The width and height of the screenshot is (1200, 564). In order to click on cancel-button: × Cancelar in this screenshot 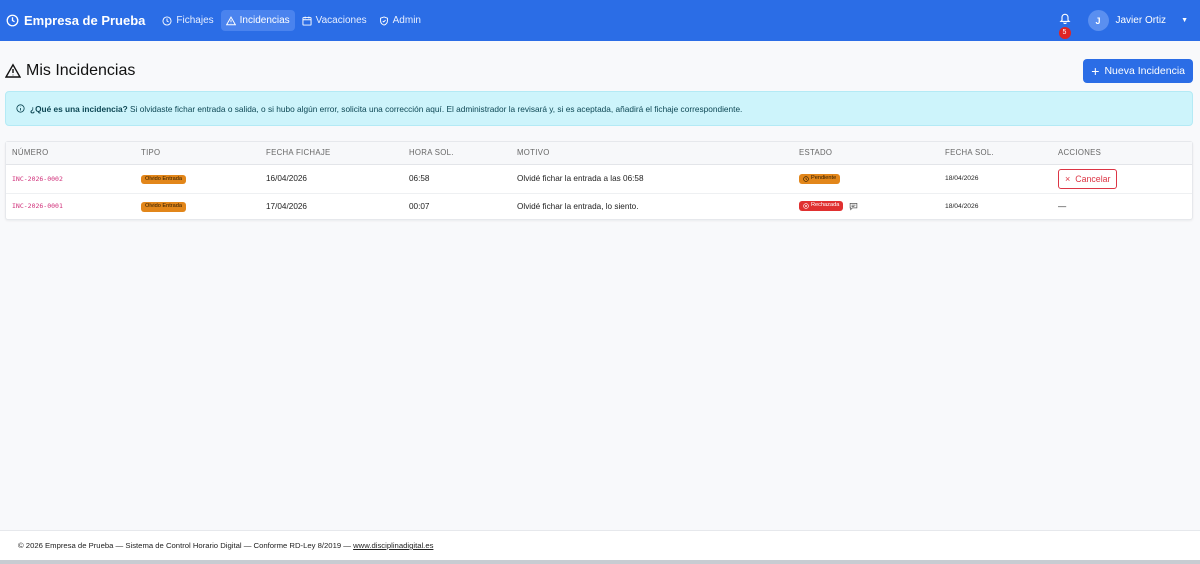, I will do `click(1088, 178)`.